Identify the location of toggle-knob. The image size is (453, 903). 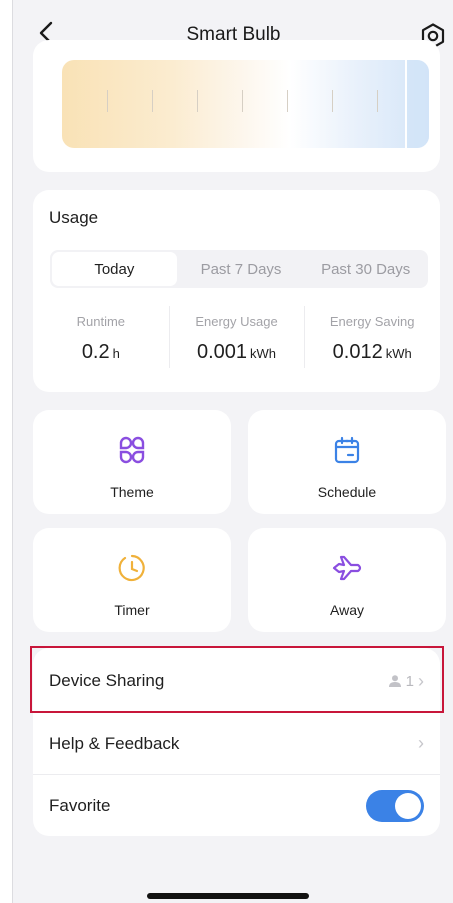
(408, 805).